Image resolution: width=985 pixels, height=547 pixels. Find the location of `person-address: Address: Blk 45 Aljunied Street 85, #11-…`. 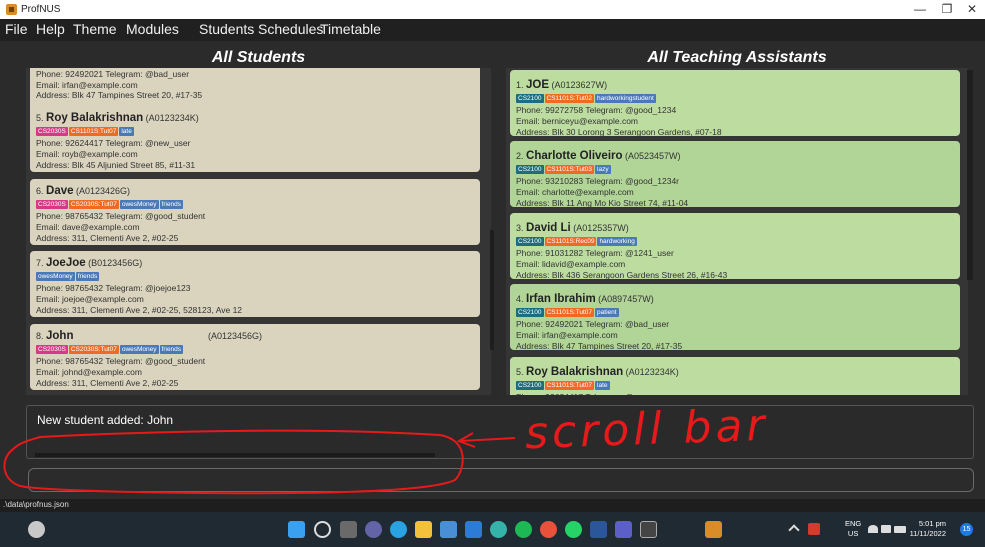

person-address: Address: Blk 45 Aljunied Street 85, #11-… is located at coordinates (116, 164).